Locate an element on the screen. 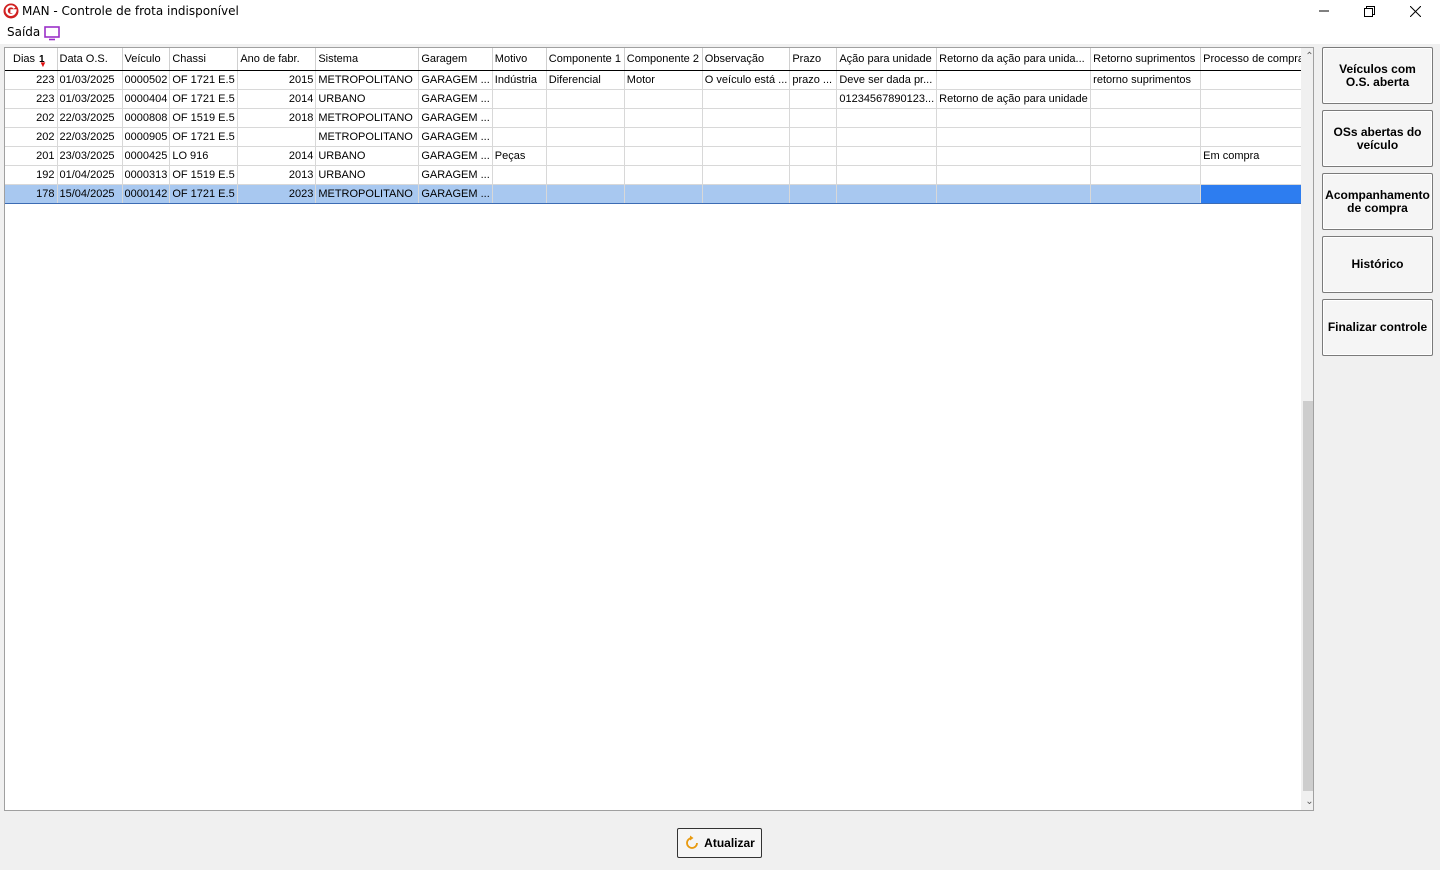 The width and height of the screenshot is (1440, 870). table-cell: 178 is located at coordinates (31, 193).